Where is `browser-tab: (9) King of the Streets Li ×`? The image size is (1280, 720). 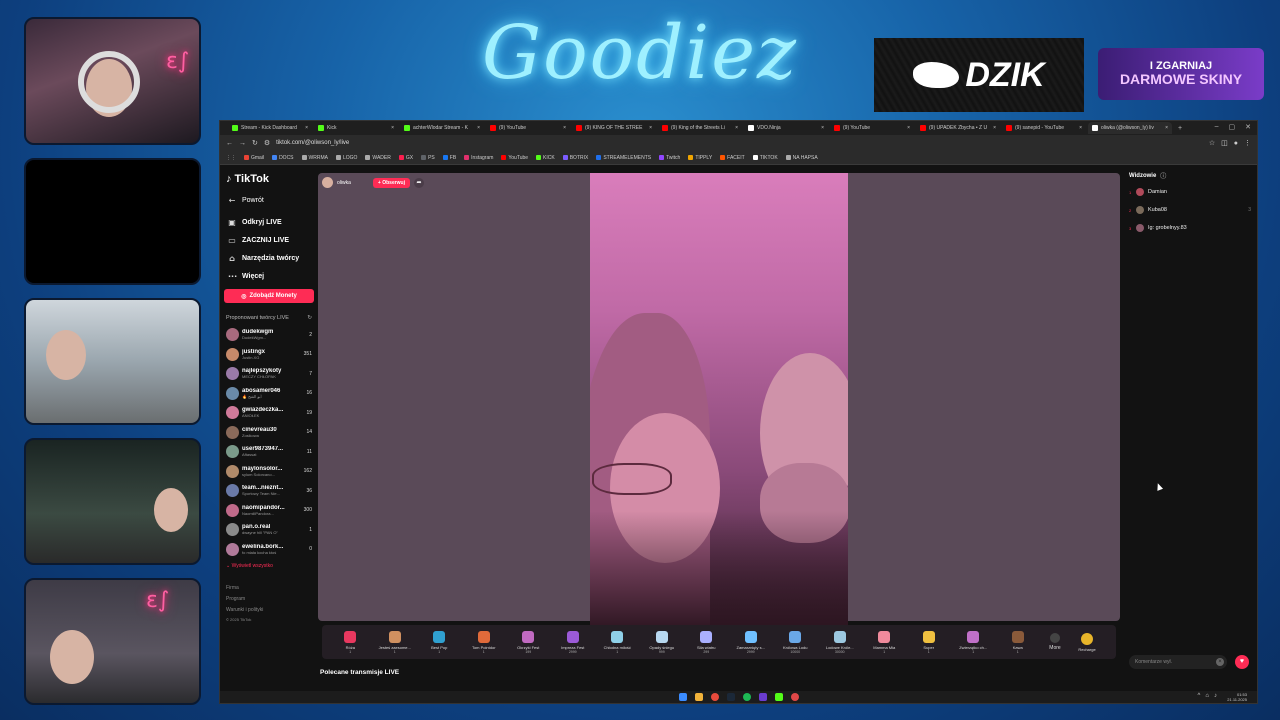 browser-tab: (9) King of the Streets Li × is located at coordinates (700, 128).